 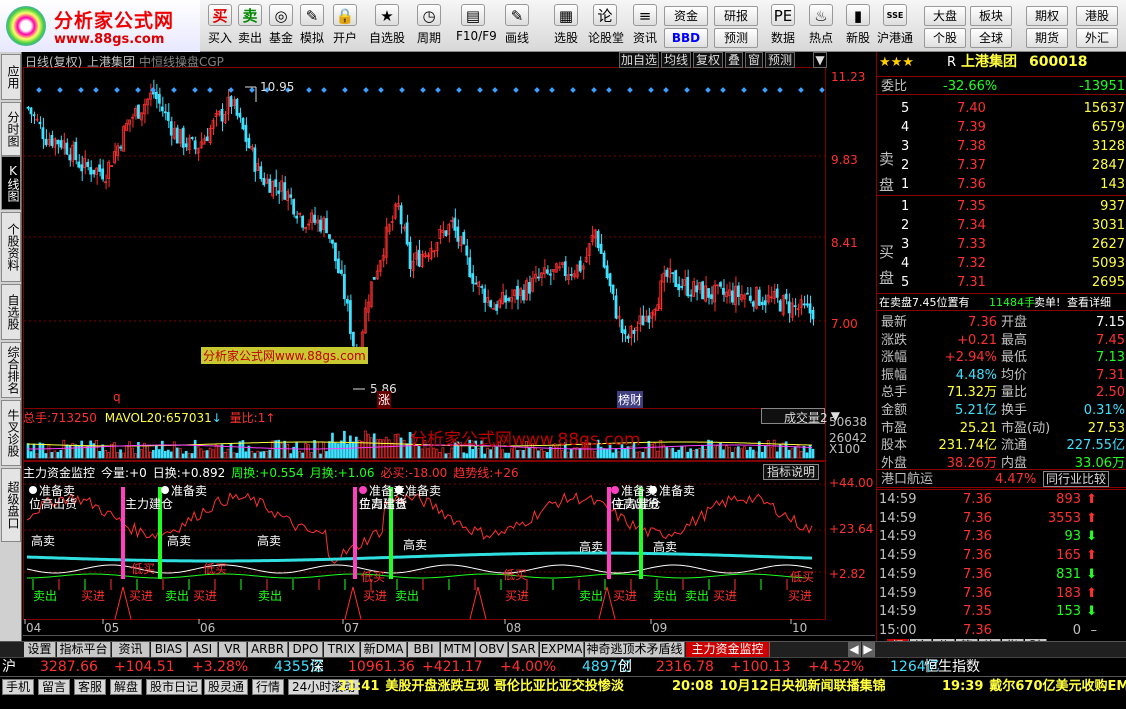 I want to click on status-button-1: 留言, so click(x=54, y=687).